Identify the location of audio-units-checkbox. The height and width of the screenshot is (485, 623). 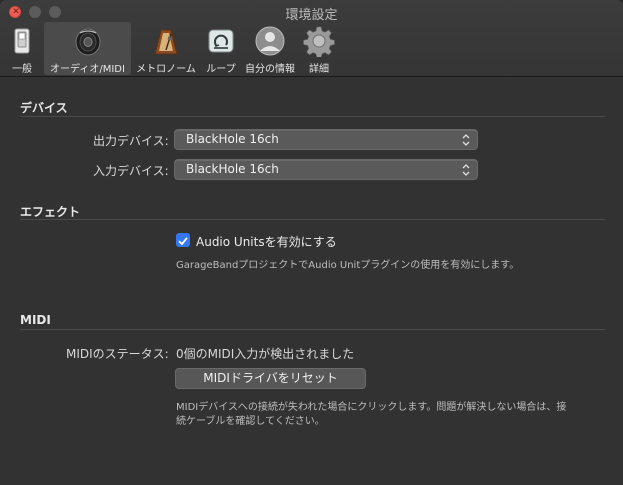
(183, 240).